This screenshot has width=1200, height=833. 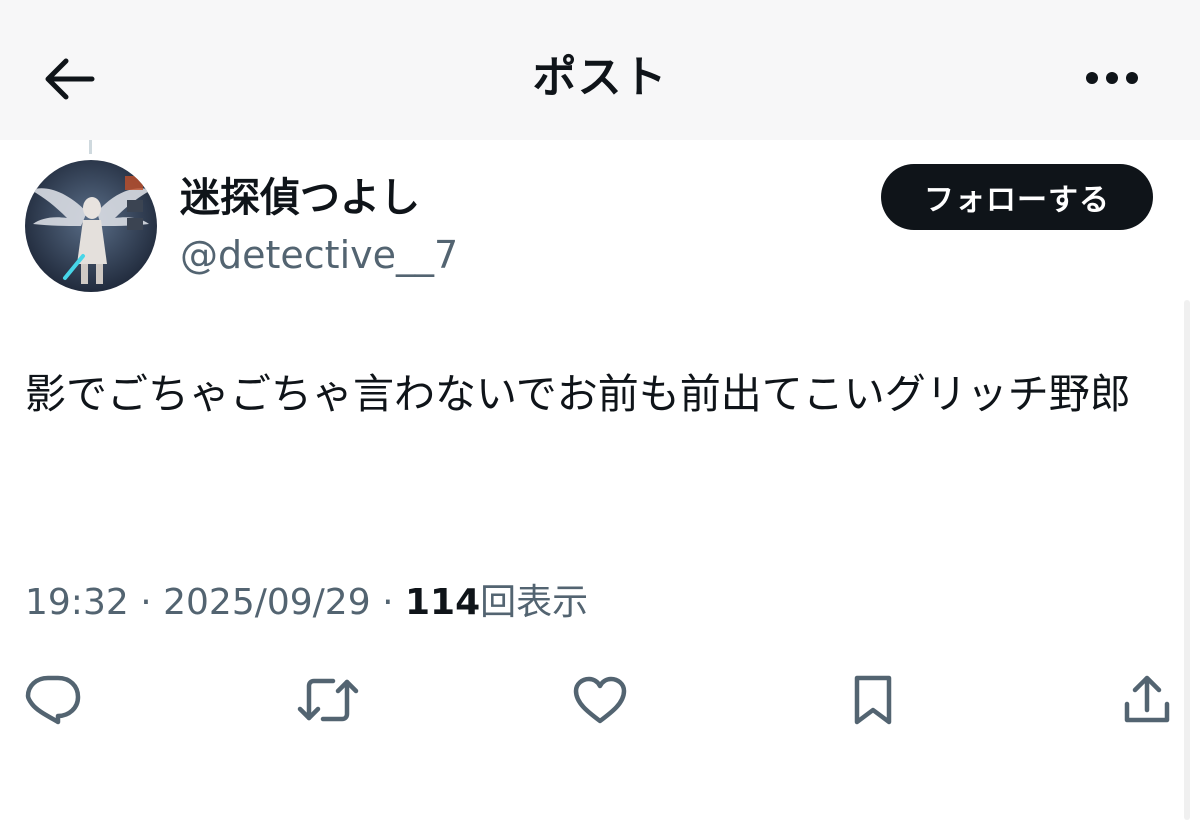 What do you see at coordinates (600, 77) in the screenshot?
I see `page-title: ポスト` at bounding box center [600, 77].